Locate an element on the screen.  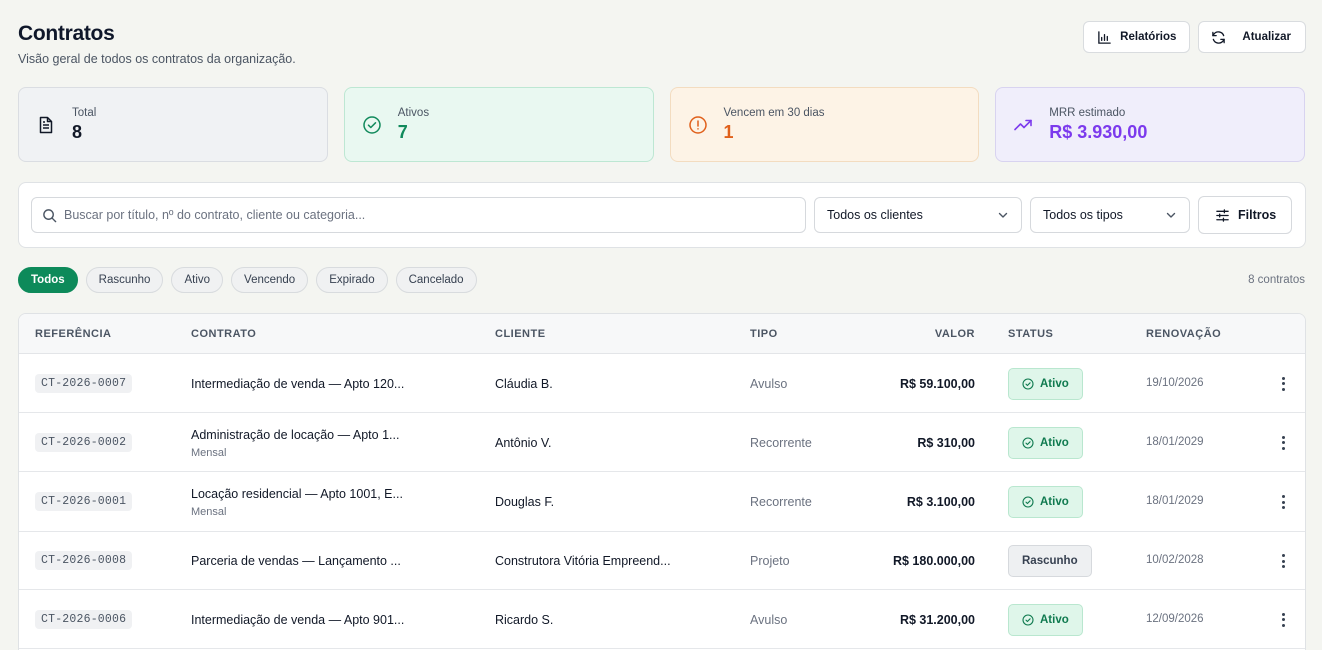
refresh-icon is located at coordinates (1219, 37).